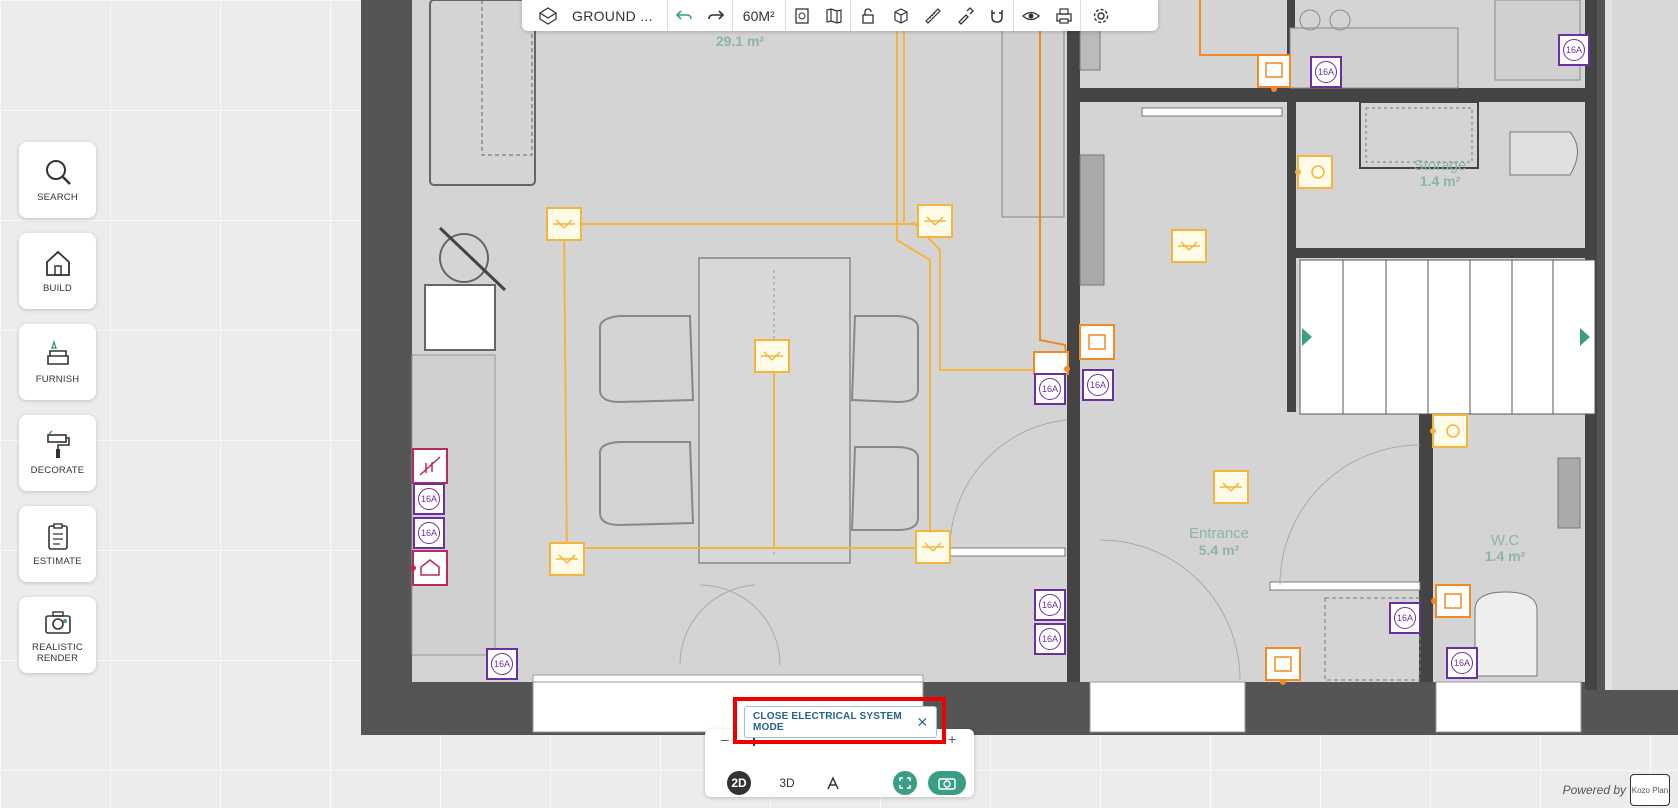  I want to click on redo-icon, so click(715, 14).